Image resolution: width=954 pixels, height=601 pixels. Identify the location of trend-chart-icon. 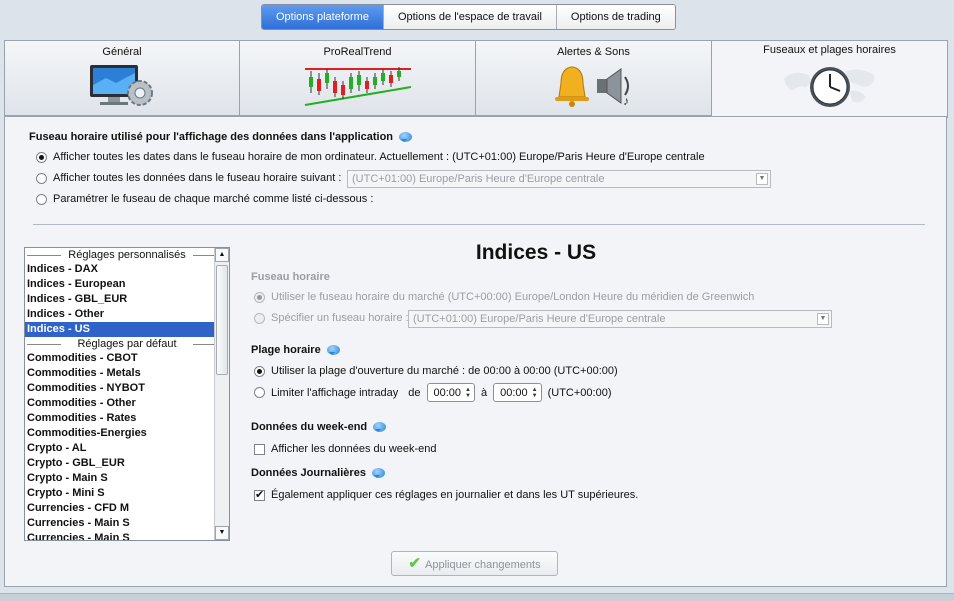
(358, 87).